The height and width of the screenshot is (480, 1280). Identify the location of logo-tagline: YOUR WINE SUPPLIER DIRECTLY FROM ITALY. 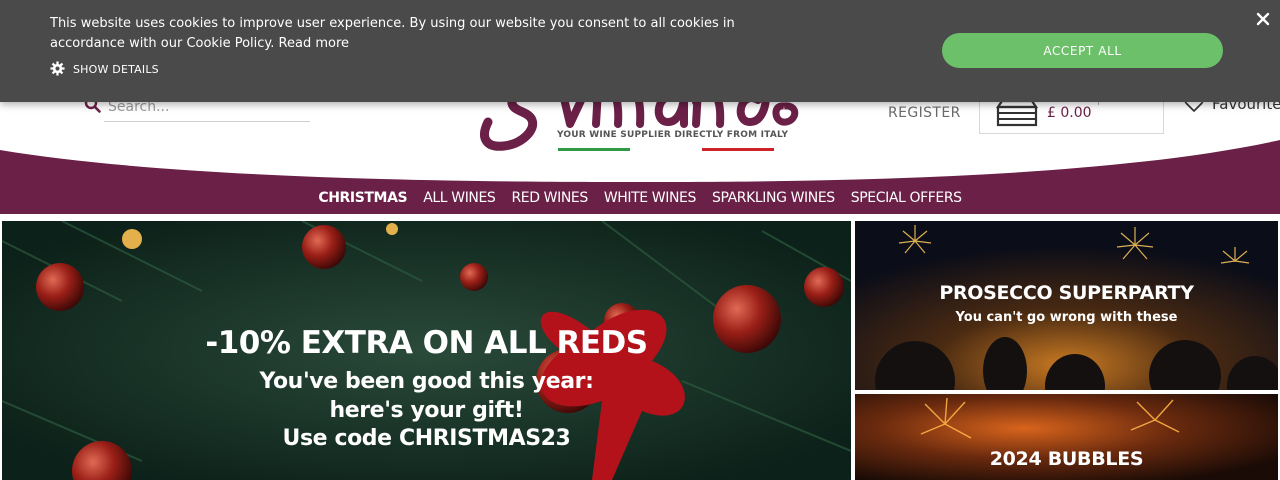
(673, 135).